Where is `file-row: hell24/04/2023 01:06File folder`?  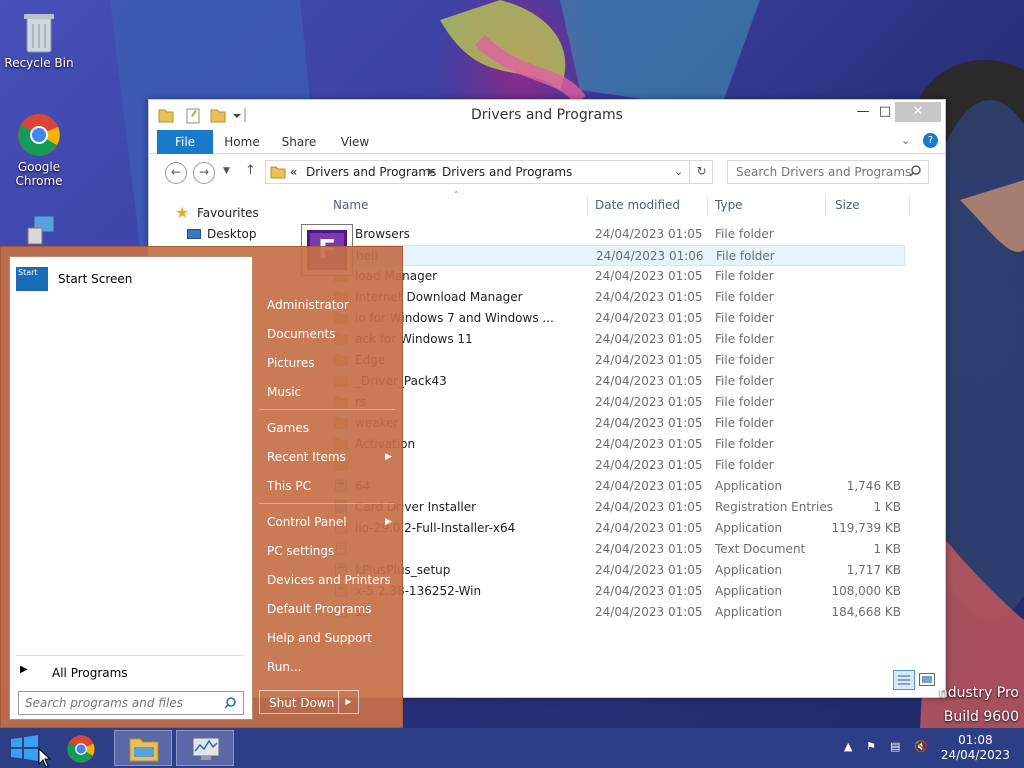
file-row: hell24/04/2023 01:06File folder is located at coordinates (617, 255).